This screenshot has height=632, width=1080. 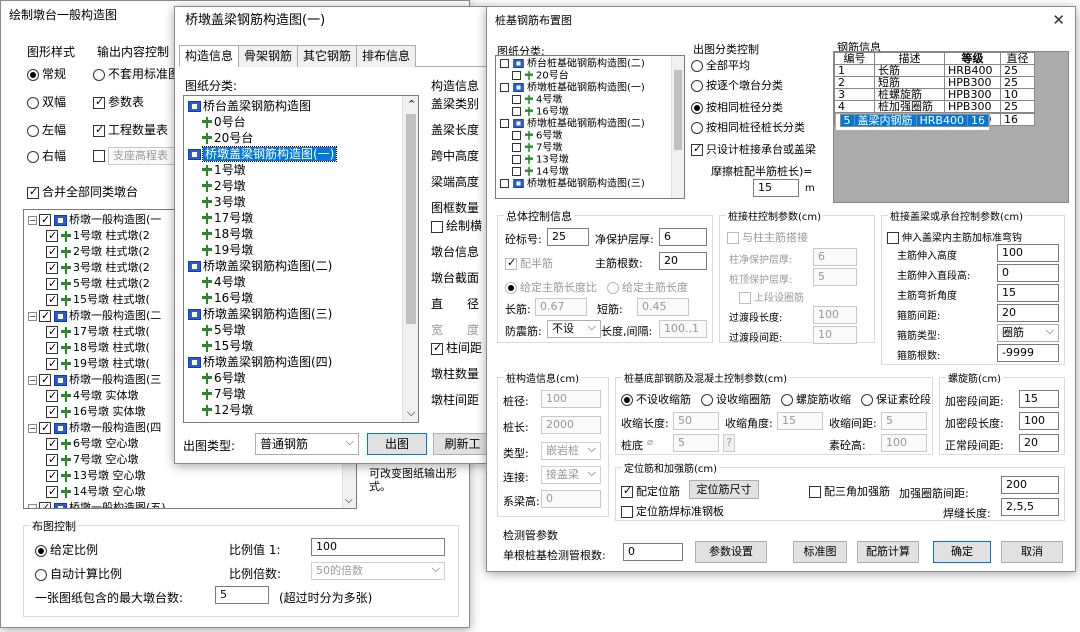 I want to click on scroll-up-icon: ⌃, so click(x=411, y=104).